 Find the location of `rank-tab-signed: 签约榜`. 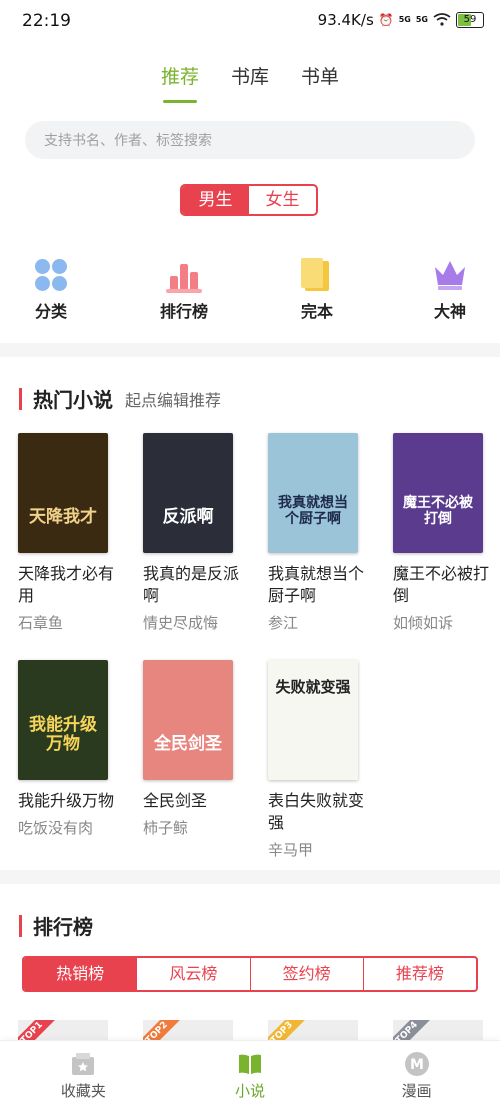

rank-tab-signed: 签约榜 is located at coordinates (306, 974).